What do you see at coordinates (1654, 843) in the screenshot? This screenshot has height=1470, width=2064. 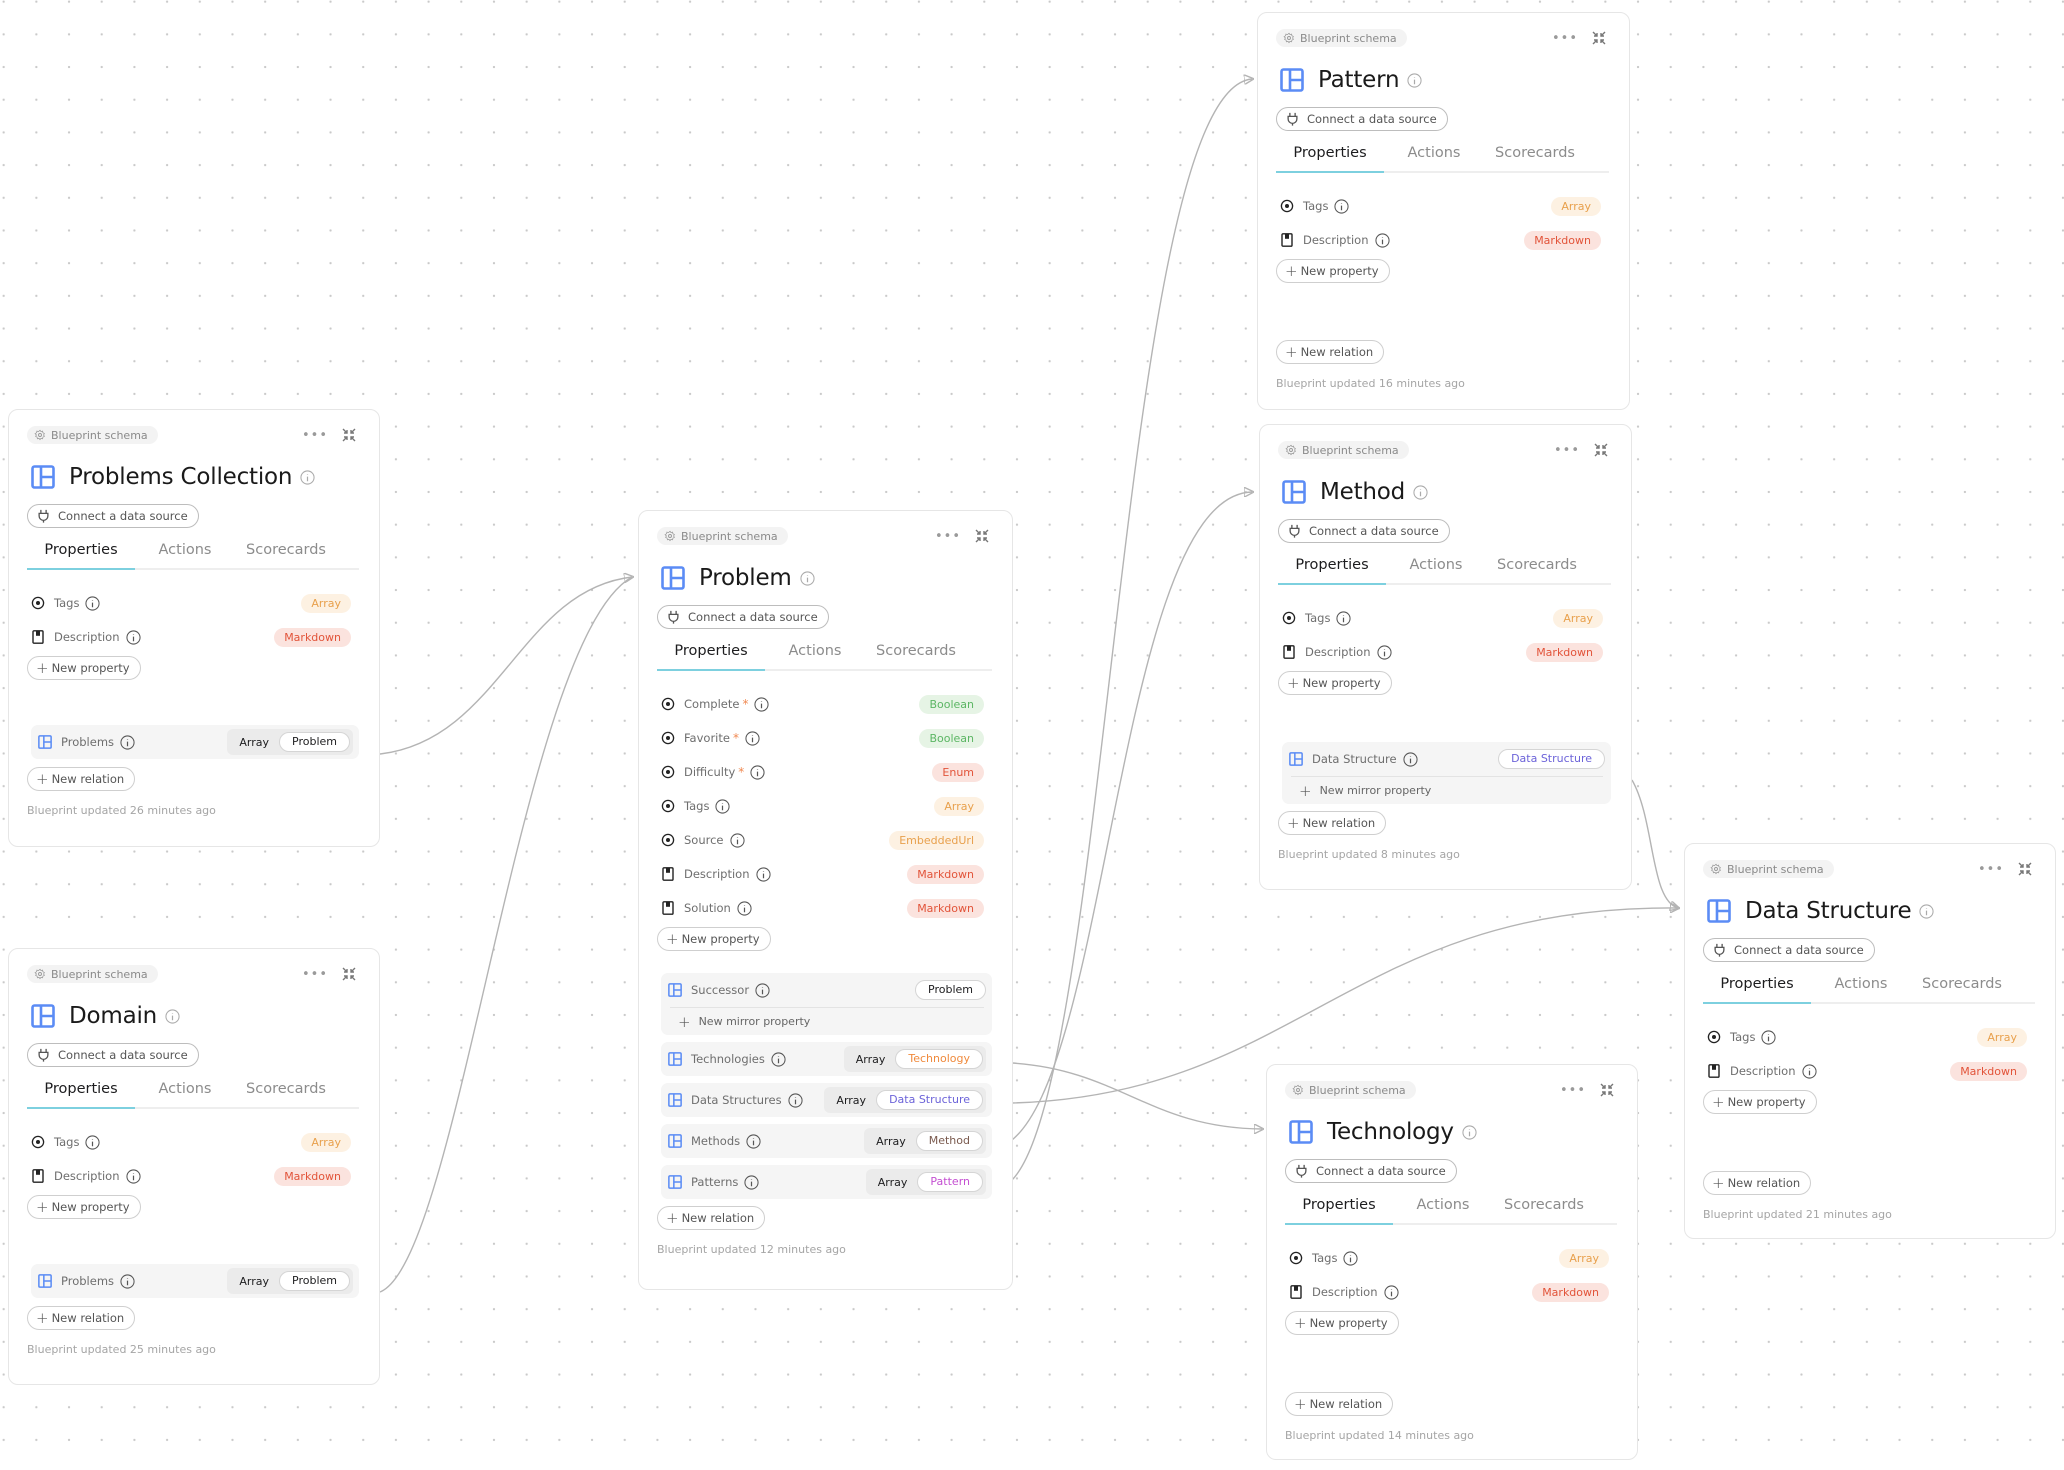 I see `edge-method-to-data-structure` at bounding box center [1654, 843].